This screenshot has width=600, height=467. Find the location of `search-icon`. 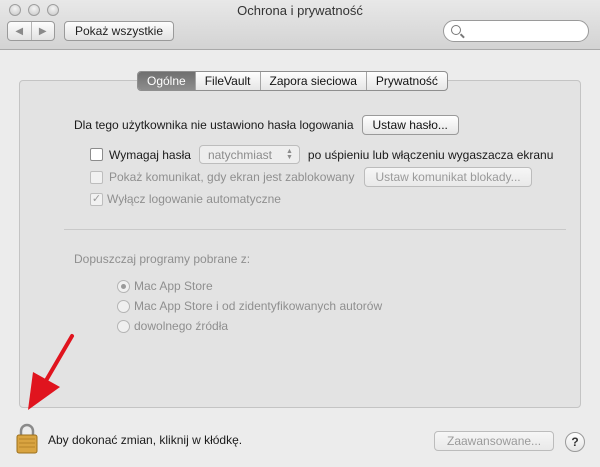

search-icon is located at coordinates (456, 30).